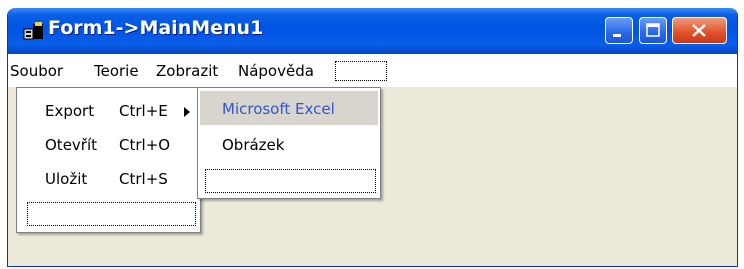 This screenshot has width=744, height=269. What do you see at coordinates (187, 71) in the screenshot?
I see `menu-zobrazit: Zobrazit` at bounding box center [187, 71].